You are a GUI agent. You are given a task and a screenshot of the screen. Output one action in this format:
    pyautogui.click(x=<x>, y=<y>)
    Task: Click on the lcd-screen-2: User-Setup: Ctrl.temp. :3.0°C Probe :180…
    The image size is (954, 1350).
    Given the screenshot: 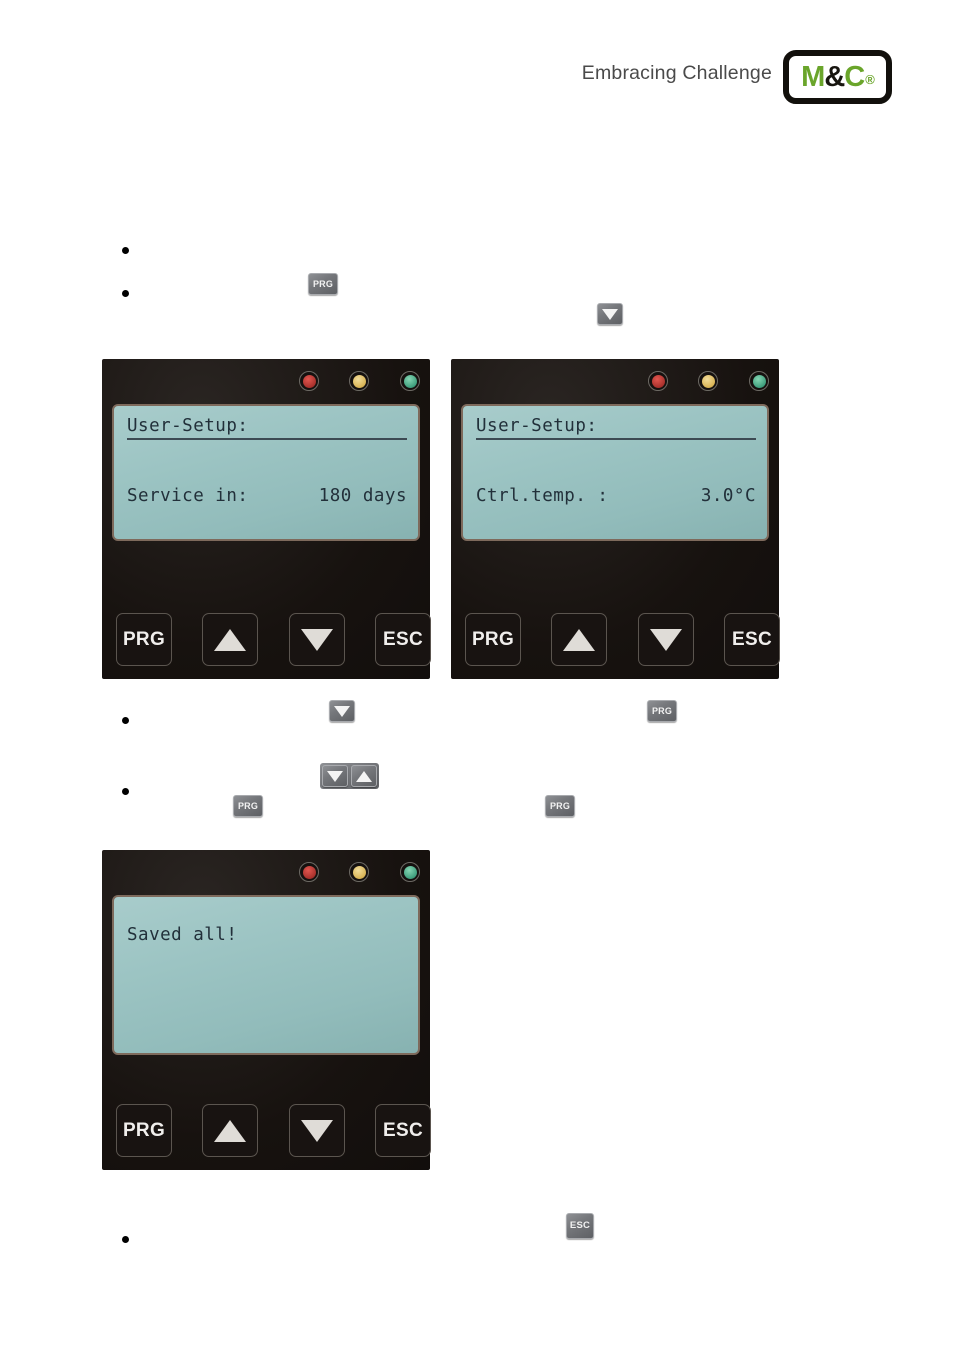 What is the action you would take?
    pyautogui.click(x=615, y=472)
    